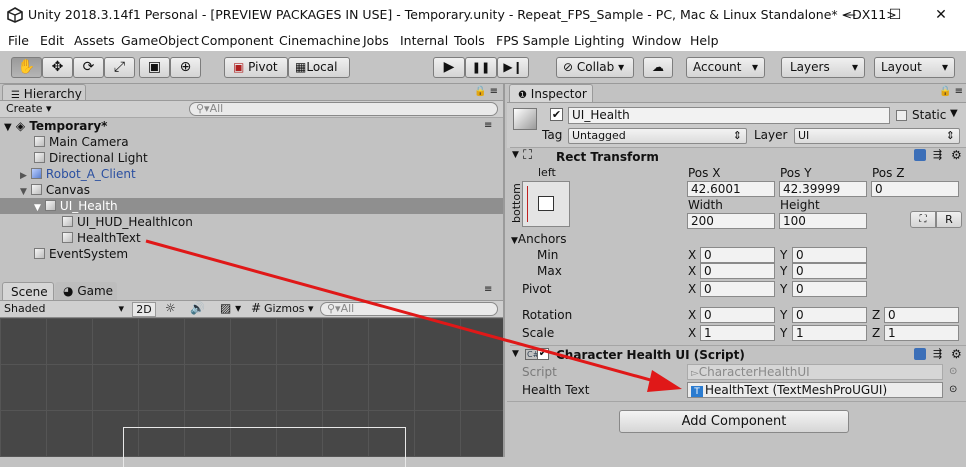  What do you see at coordinates (230, 308) in the screenshot?
I see `effects-toggle-icon: ▨ ▾` at bounding box center [230, 308].